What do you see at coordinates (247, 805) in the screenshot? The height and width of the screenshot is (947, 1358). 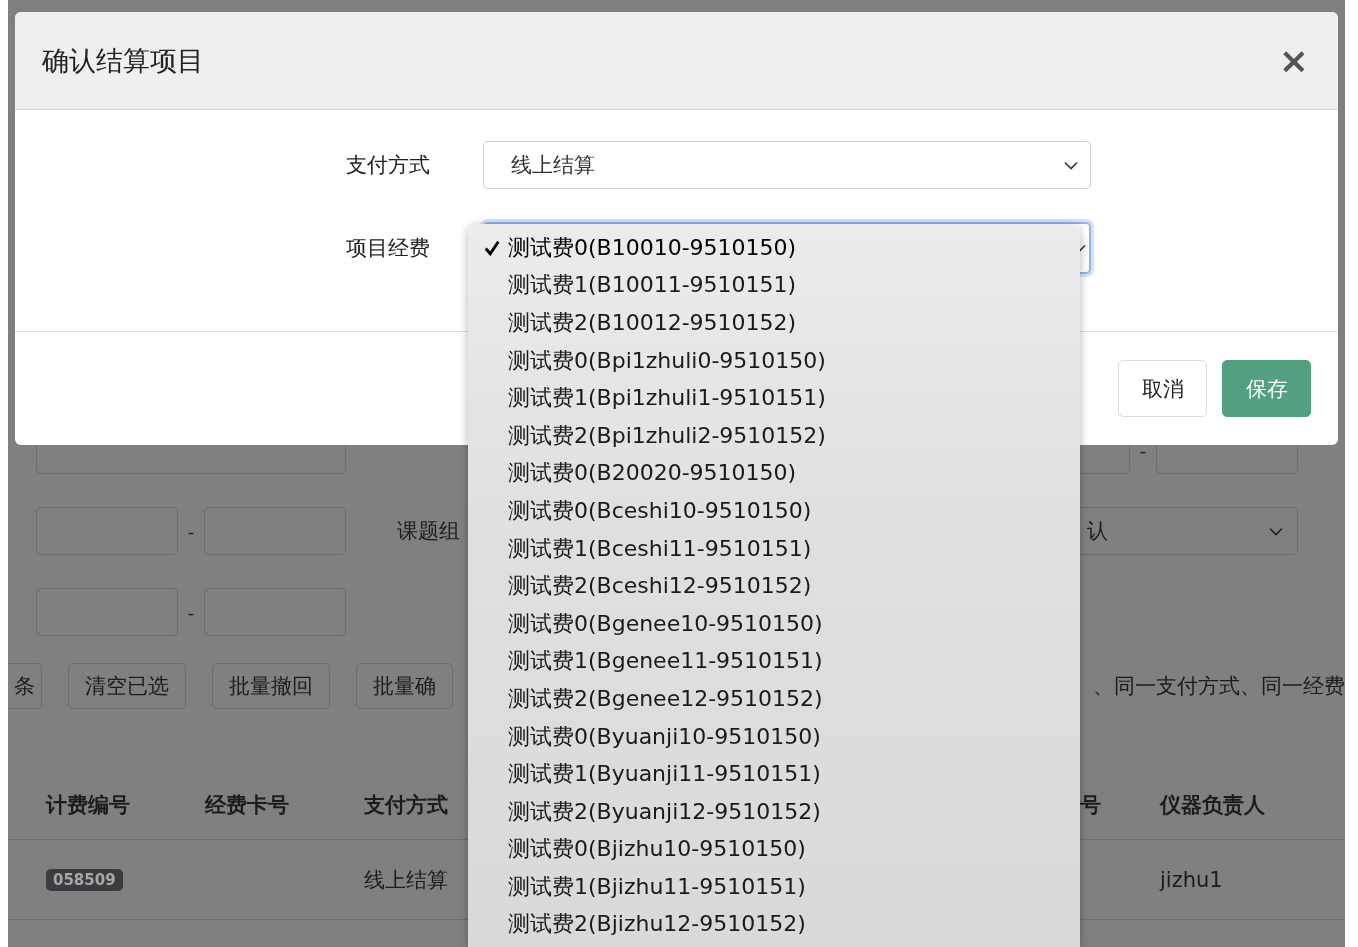 I see `column-header: 经费卡号` at bounding box center [247, 805].